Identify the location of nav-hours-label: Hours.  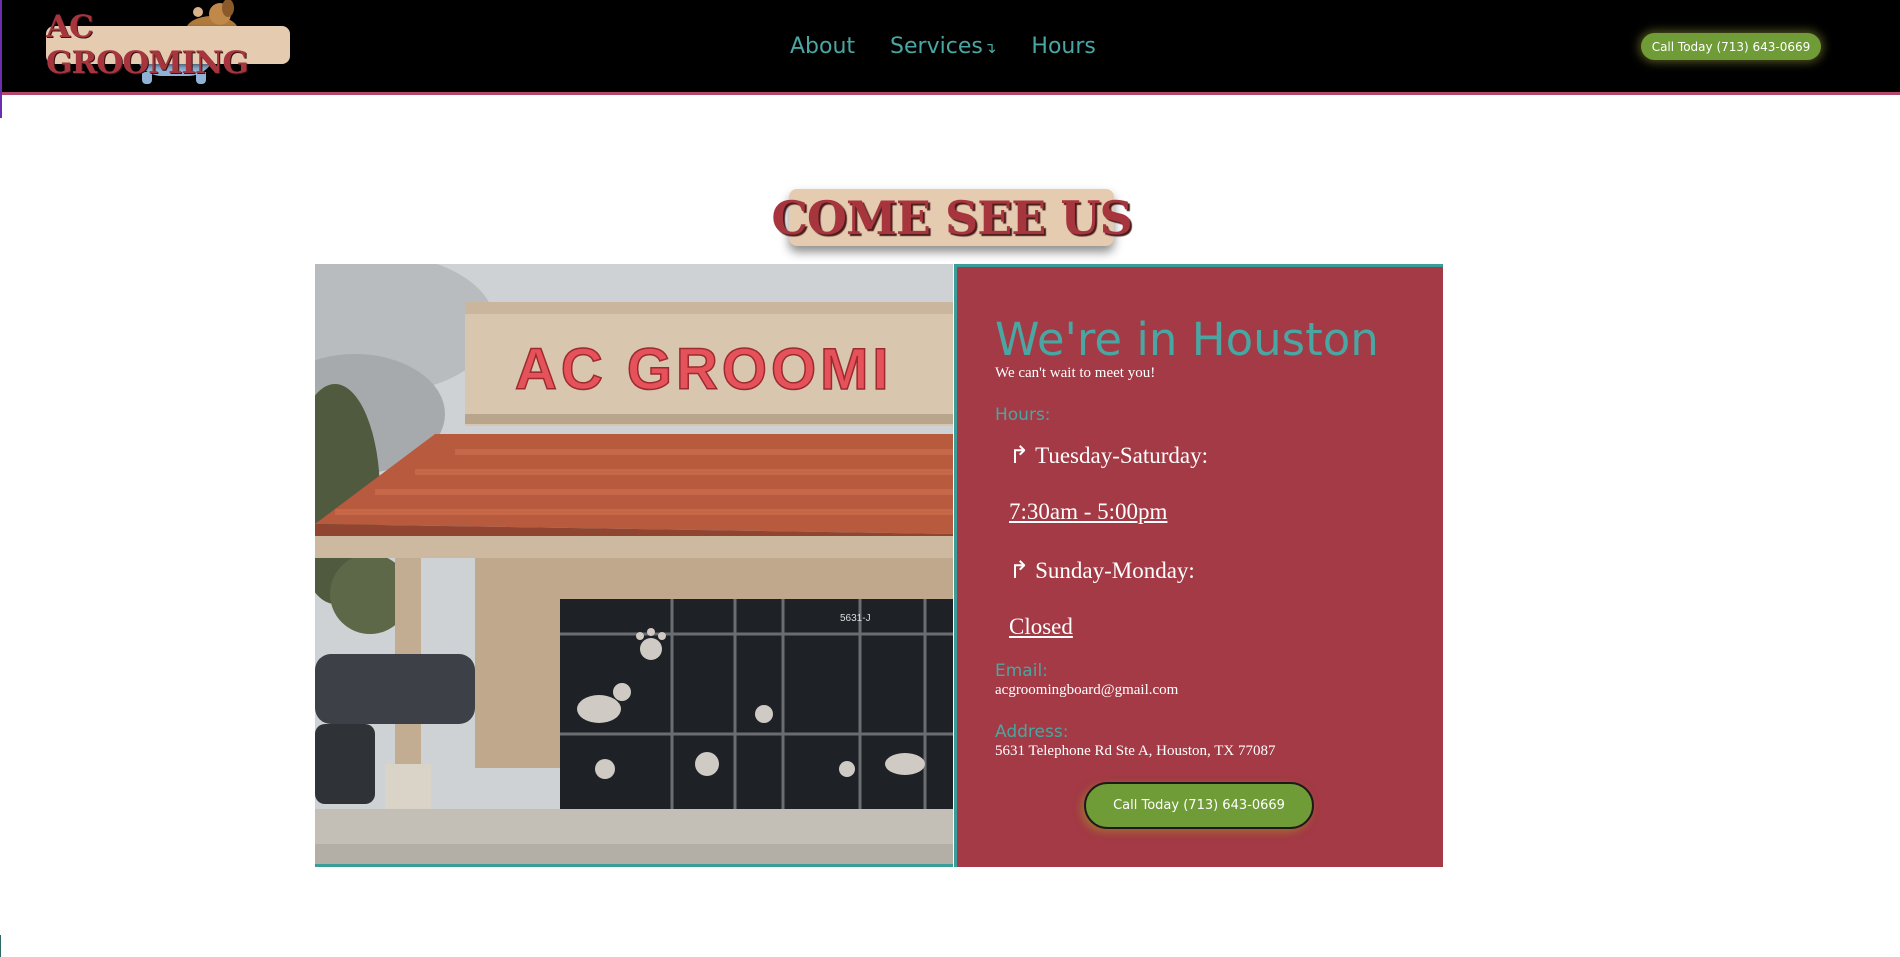
(1063, 46).